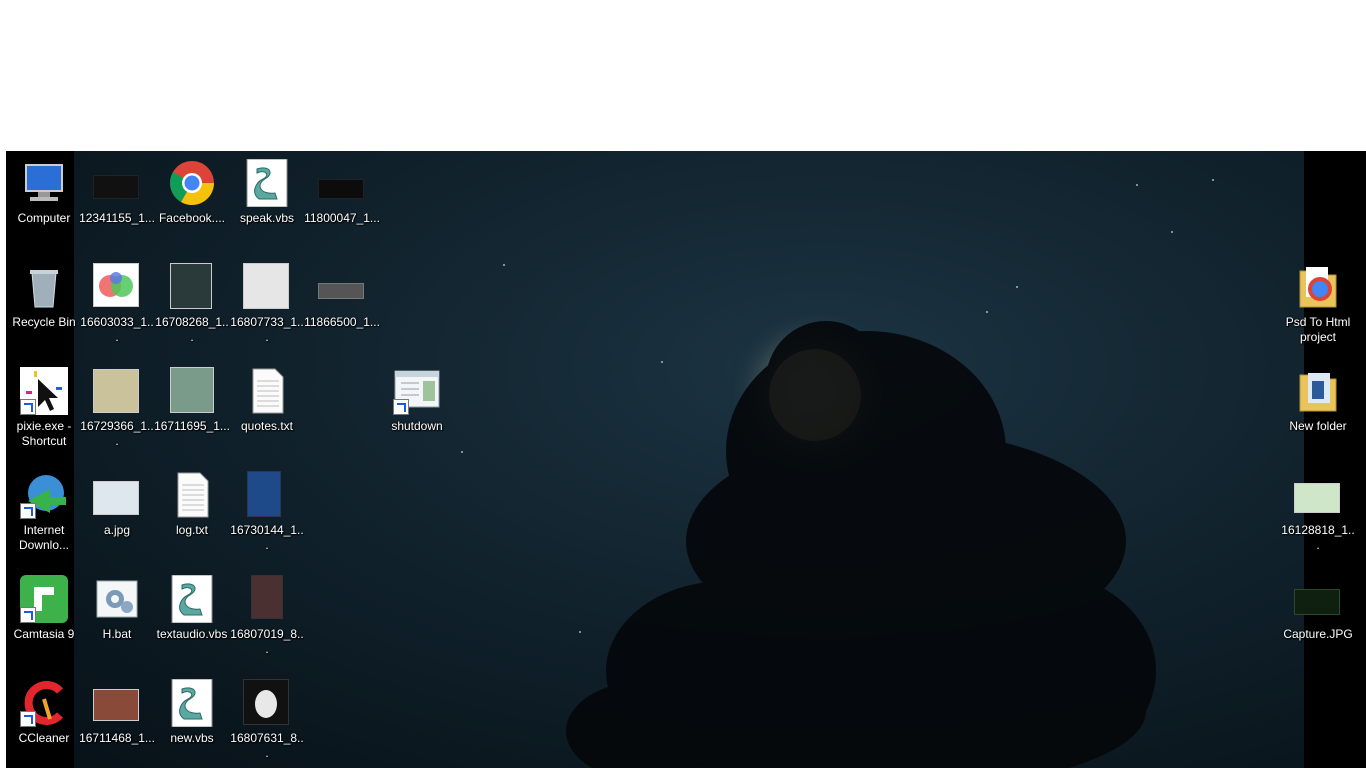 This screenshot has width=1366, height=768. I want to click on pixie-icon, so click(44, 391).